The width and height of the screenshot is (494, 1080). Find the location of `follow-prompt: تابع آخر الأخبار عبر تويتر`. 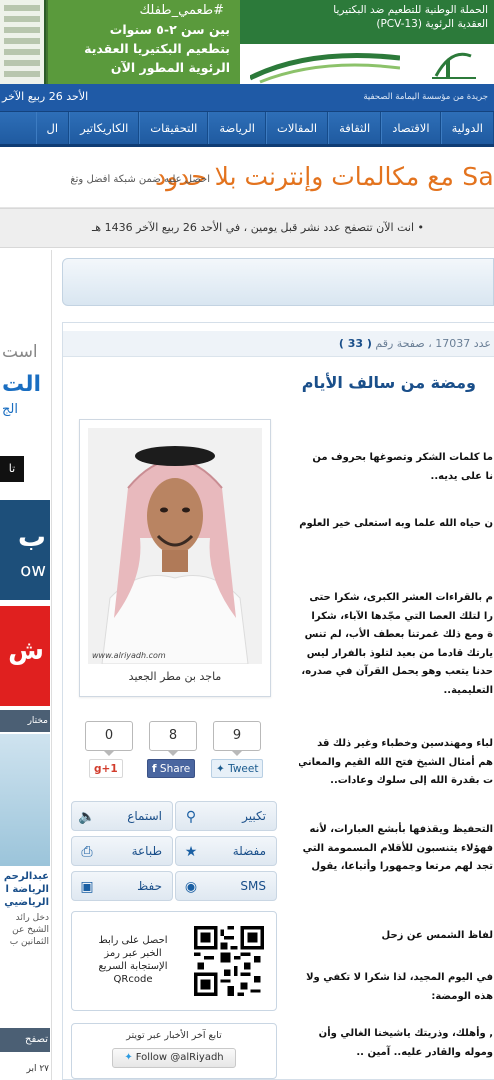

follow-prompt: تابع آخر الأخبار عبر تويتر is located at coordinates (174, 1035).